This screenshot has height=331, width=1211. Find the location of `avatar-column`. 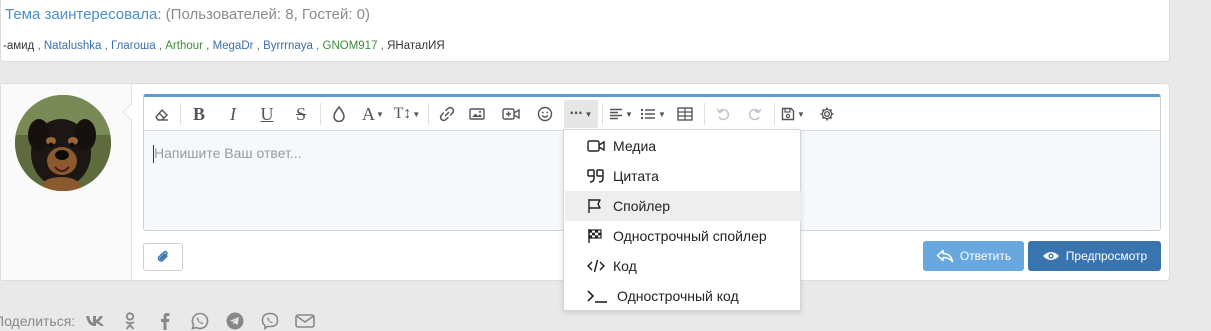

avatar-column is located at coordinates (66, 182).